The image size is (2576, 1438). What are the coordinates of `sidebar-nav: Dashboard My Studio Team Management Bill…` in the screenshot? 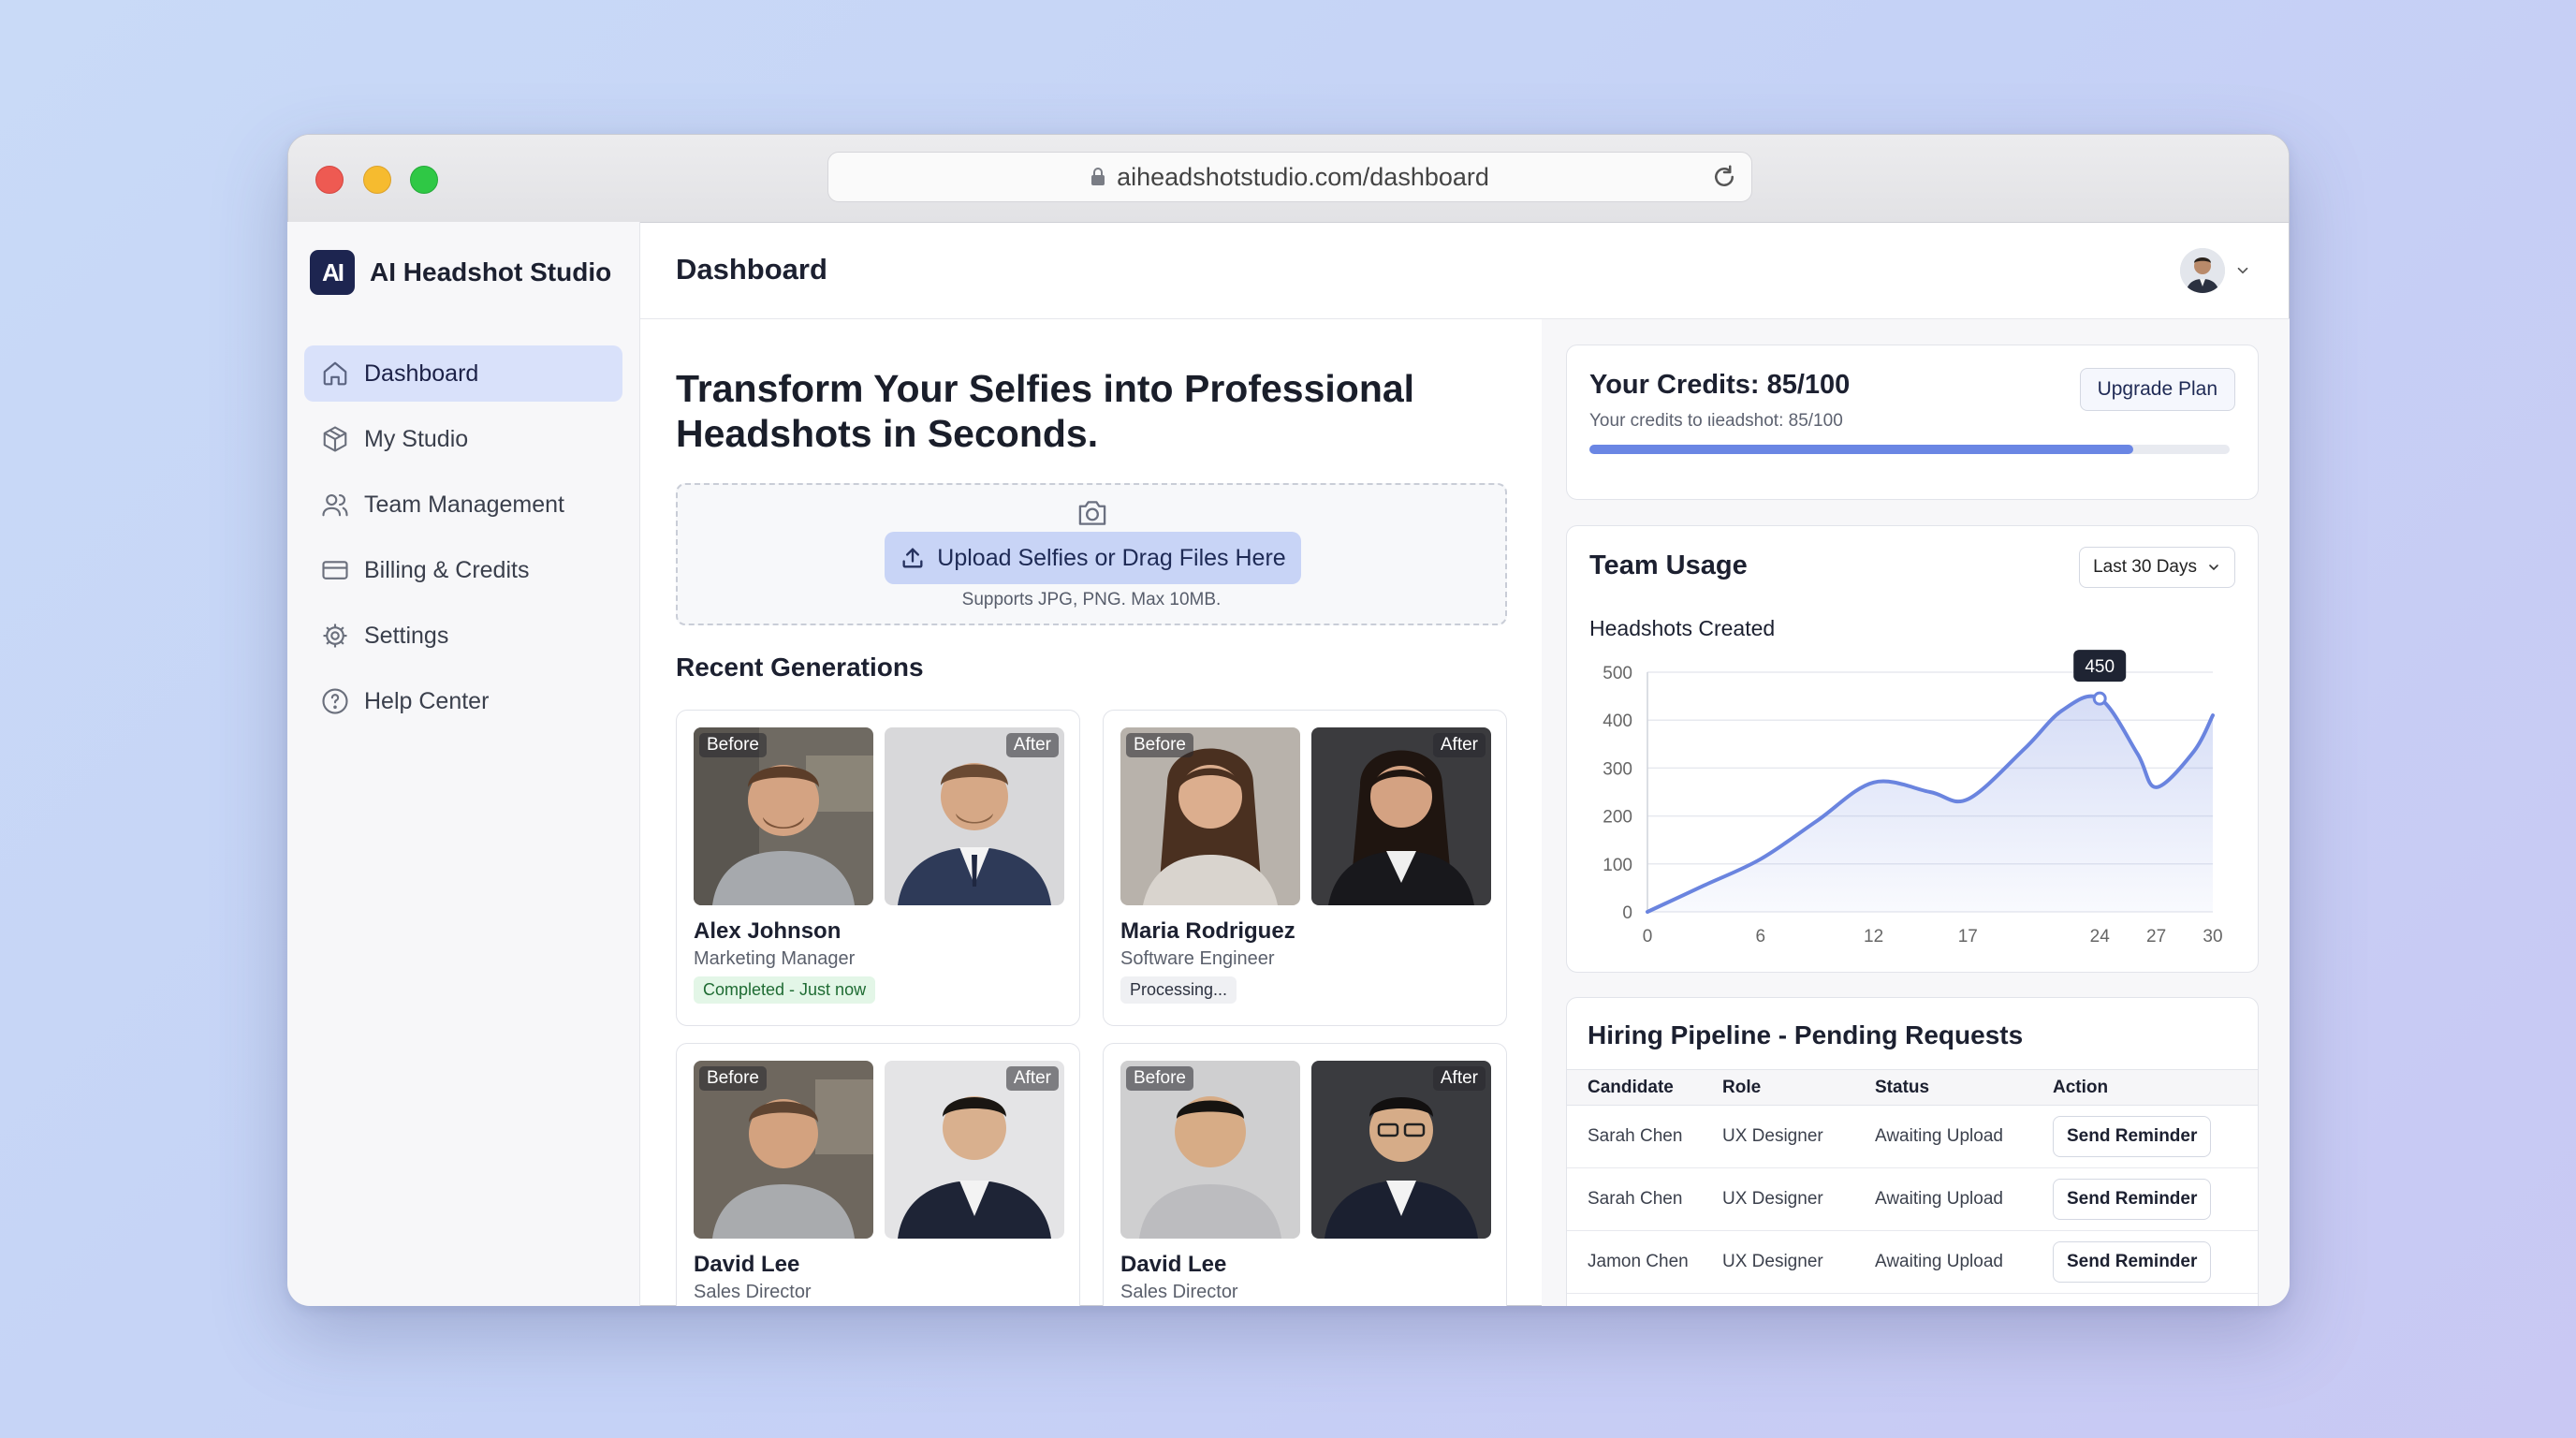 It's located at (463, 542).